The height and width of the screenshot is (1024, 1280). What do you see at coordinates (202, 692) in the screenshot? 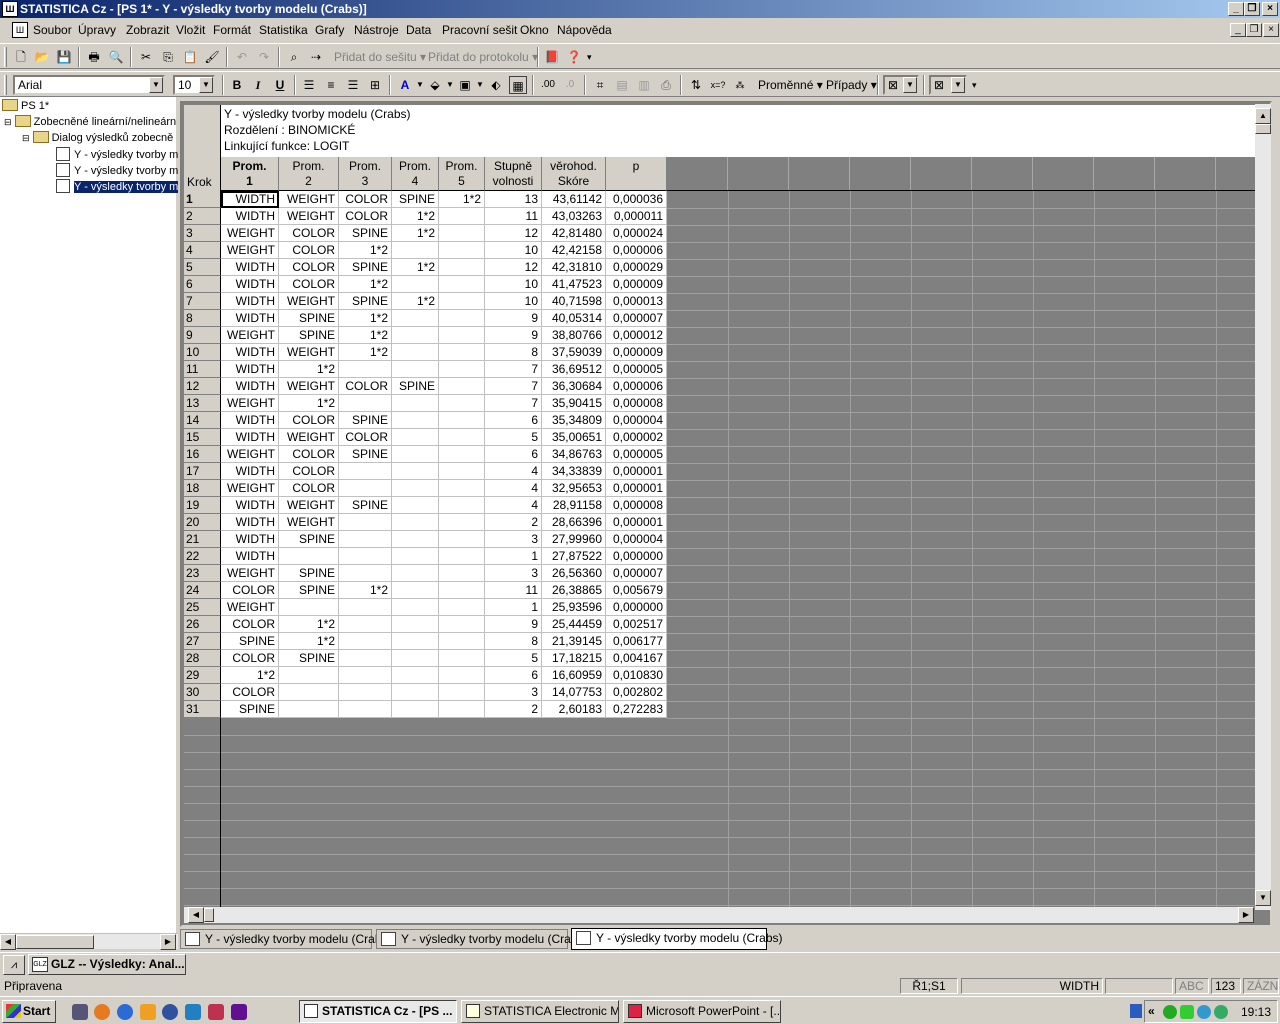
I see `row-header: 30` at bounding box center [202, 692].